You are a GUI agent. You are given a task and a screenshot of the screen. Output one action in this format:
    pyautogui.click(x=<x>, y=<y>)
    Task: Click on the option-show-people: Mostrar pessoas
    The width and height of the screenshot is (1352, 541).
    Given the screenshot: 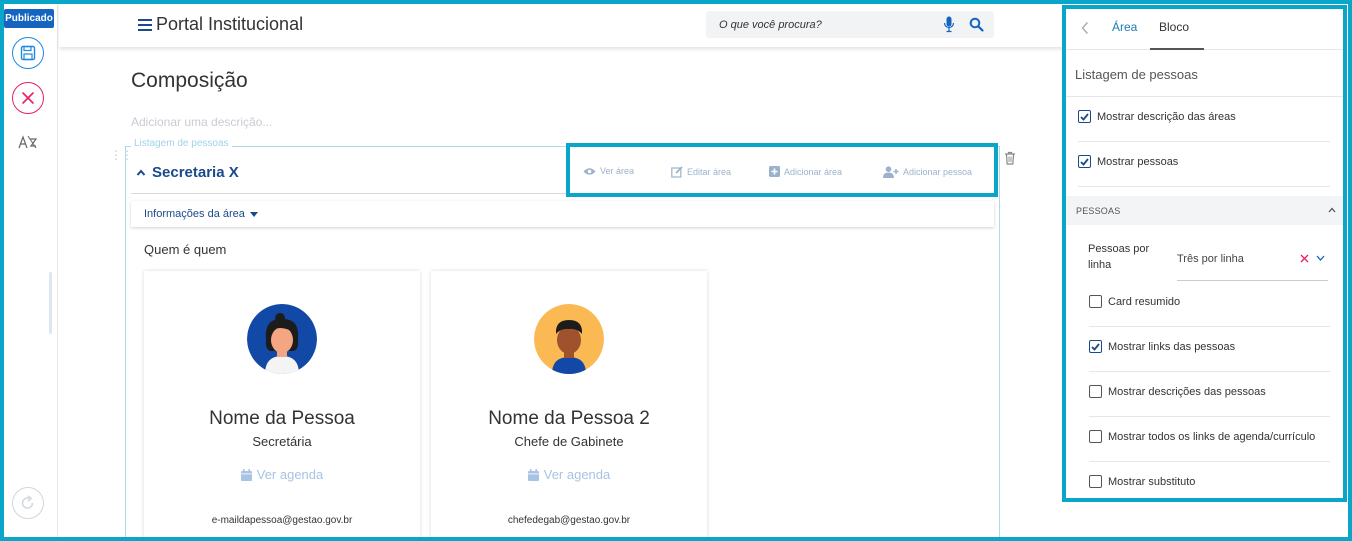 What is the action you would take?
    pyautogui.click(x=1128, y=161)
    